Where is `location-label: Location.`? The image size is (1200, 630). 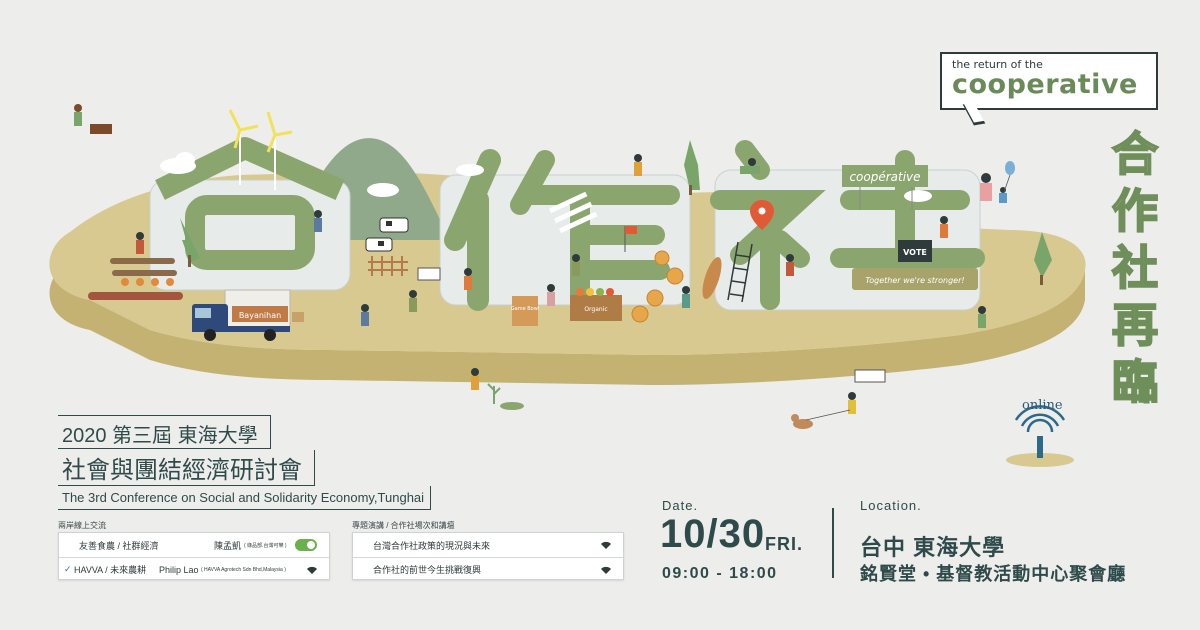 location-label: Location. is located at coordinates (891, 505).